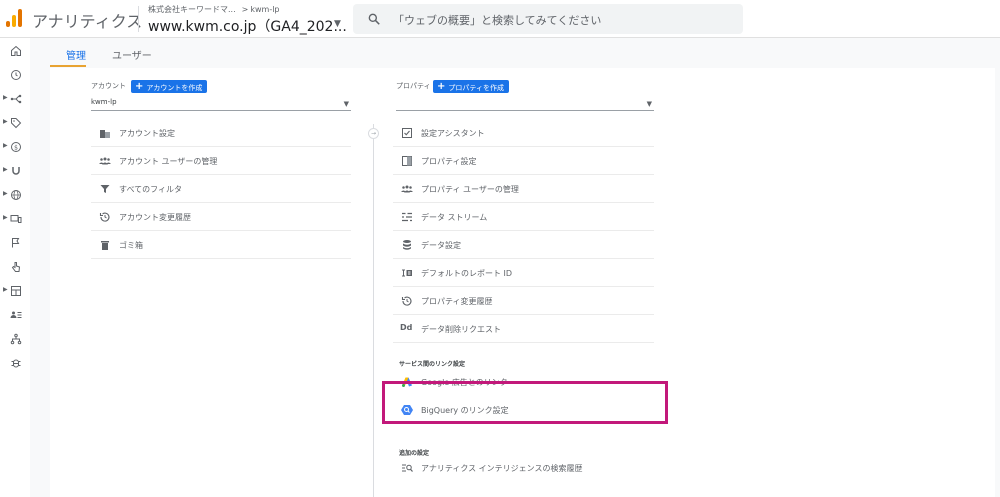 This screenshot has height=497, width=1000. What do you see at coordinates (150, 189) in the screenshot?
I see `menu-label: すべてのフィルタ` at bounding box center [150, 189].